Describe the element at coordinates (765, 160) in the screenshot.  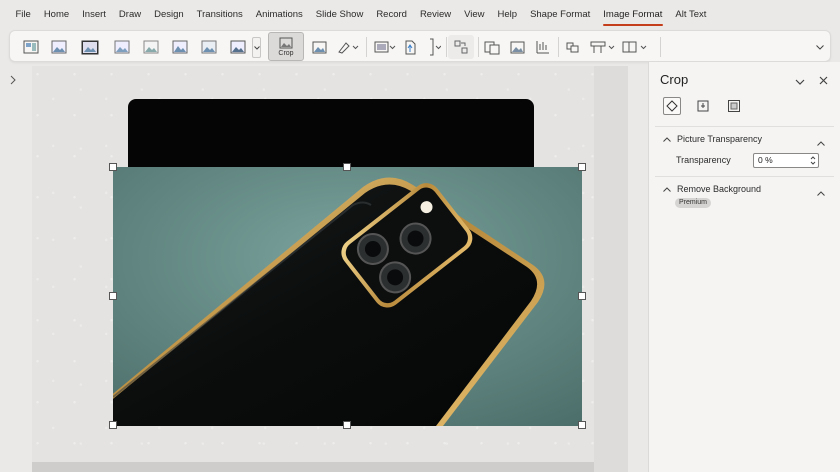
I see `transparency-value: 0 %` at that location.